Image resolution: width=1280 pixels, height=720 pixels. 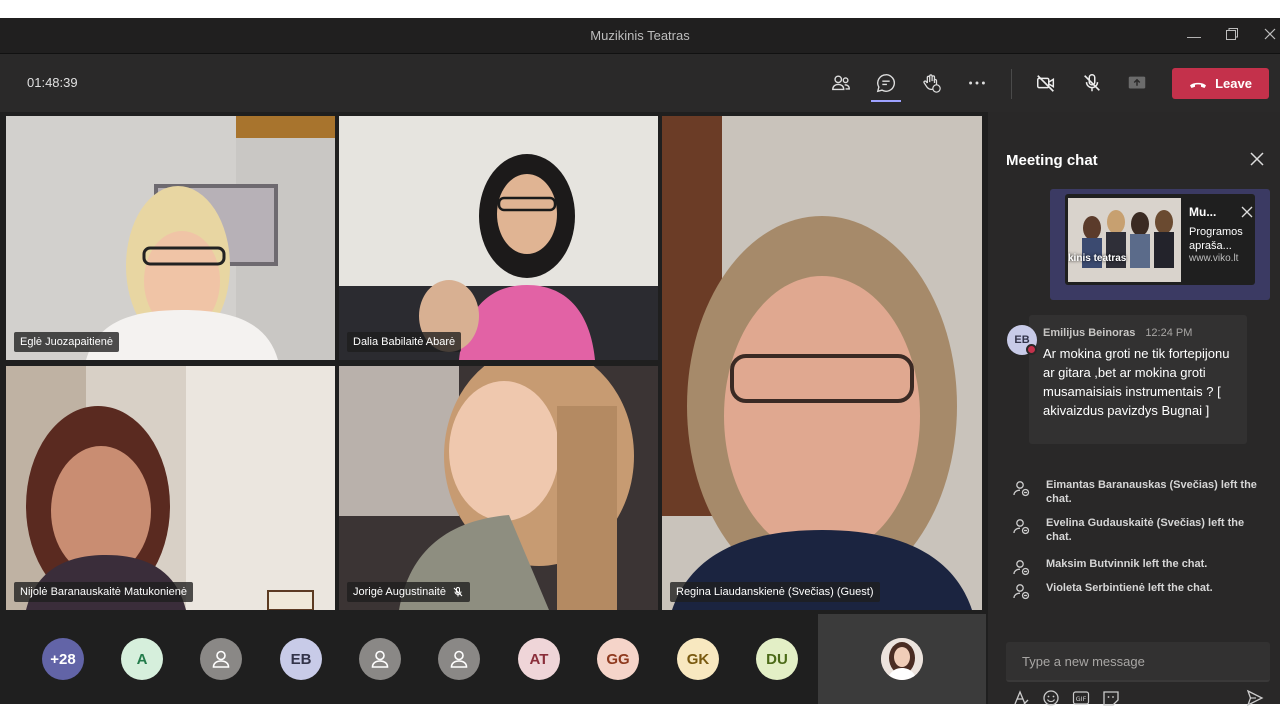 What do you see at coordinates (52, 82) in the screenshot?
I see `meeting-timer: 01:48:39` at bounding box center [52, 82].